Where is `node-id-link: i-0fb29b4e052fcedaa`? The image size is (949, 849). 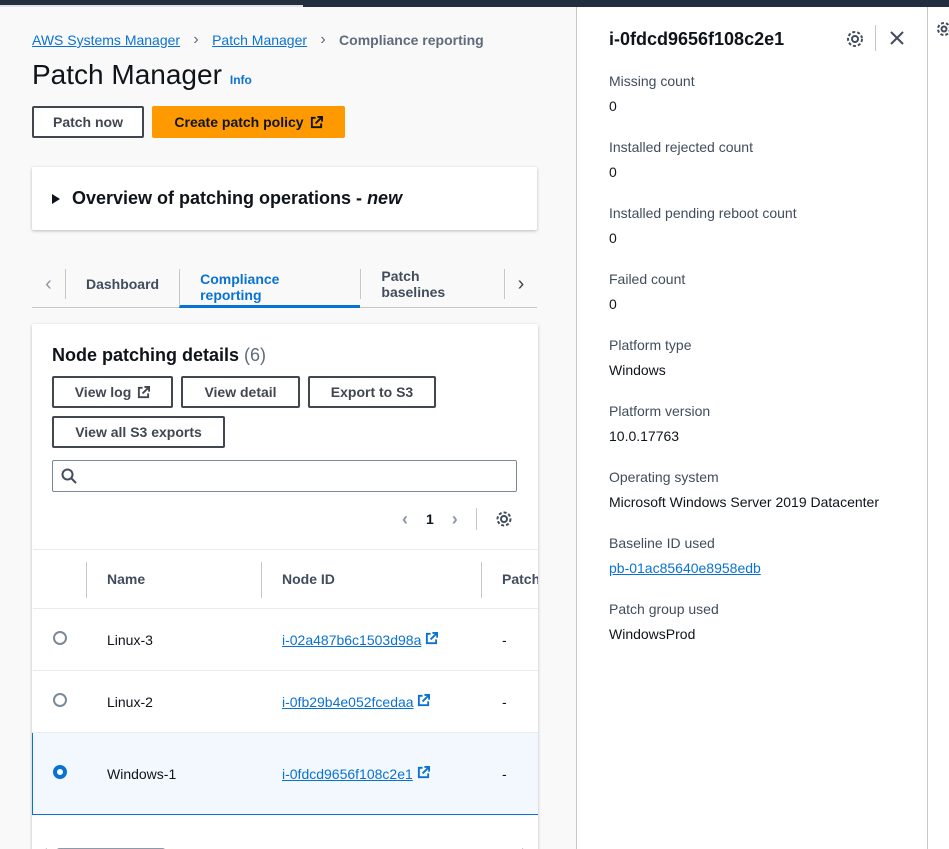 node-id-link: i-0fb29b4e052fcedaa is located at coordinates (348, 702).